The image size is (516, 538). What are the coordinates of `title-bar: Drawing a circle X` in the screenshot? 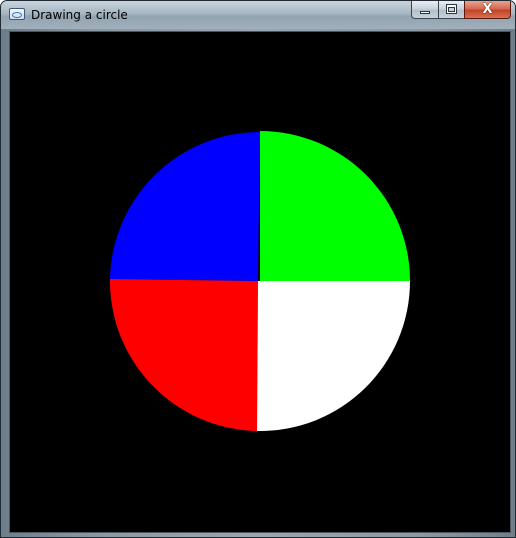 It's located at (258, 15).